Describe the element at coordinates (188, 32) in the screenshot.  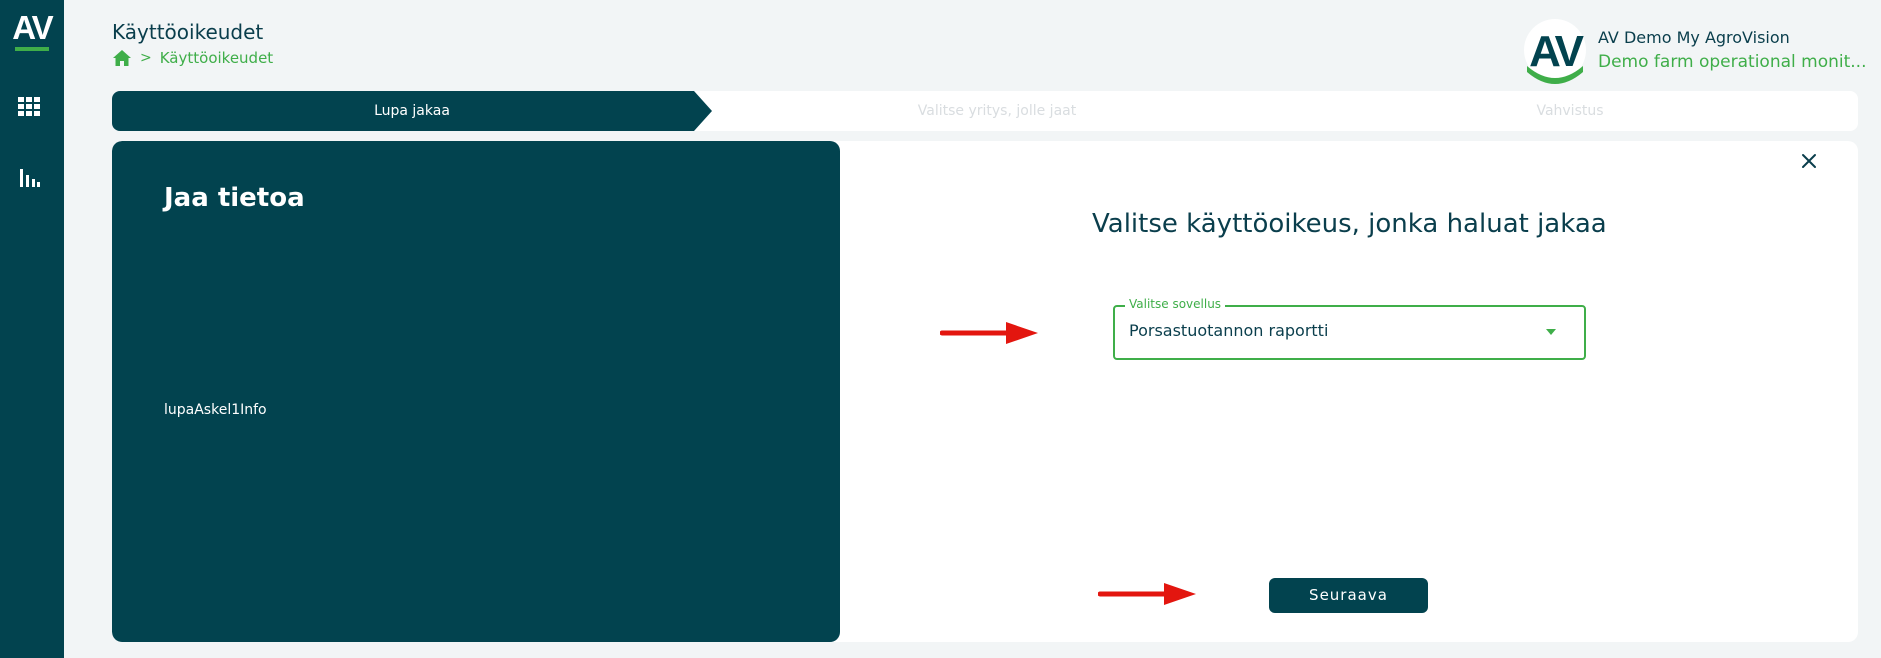
I see `page-title: Käyttöoikeudet` at that location.